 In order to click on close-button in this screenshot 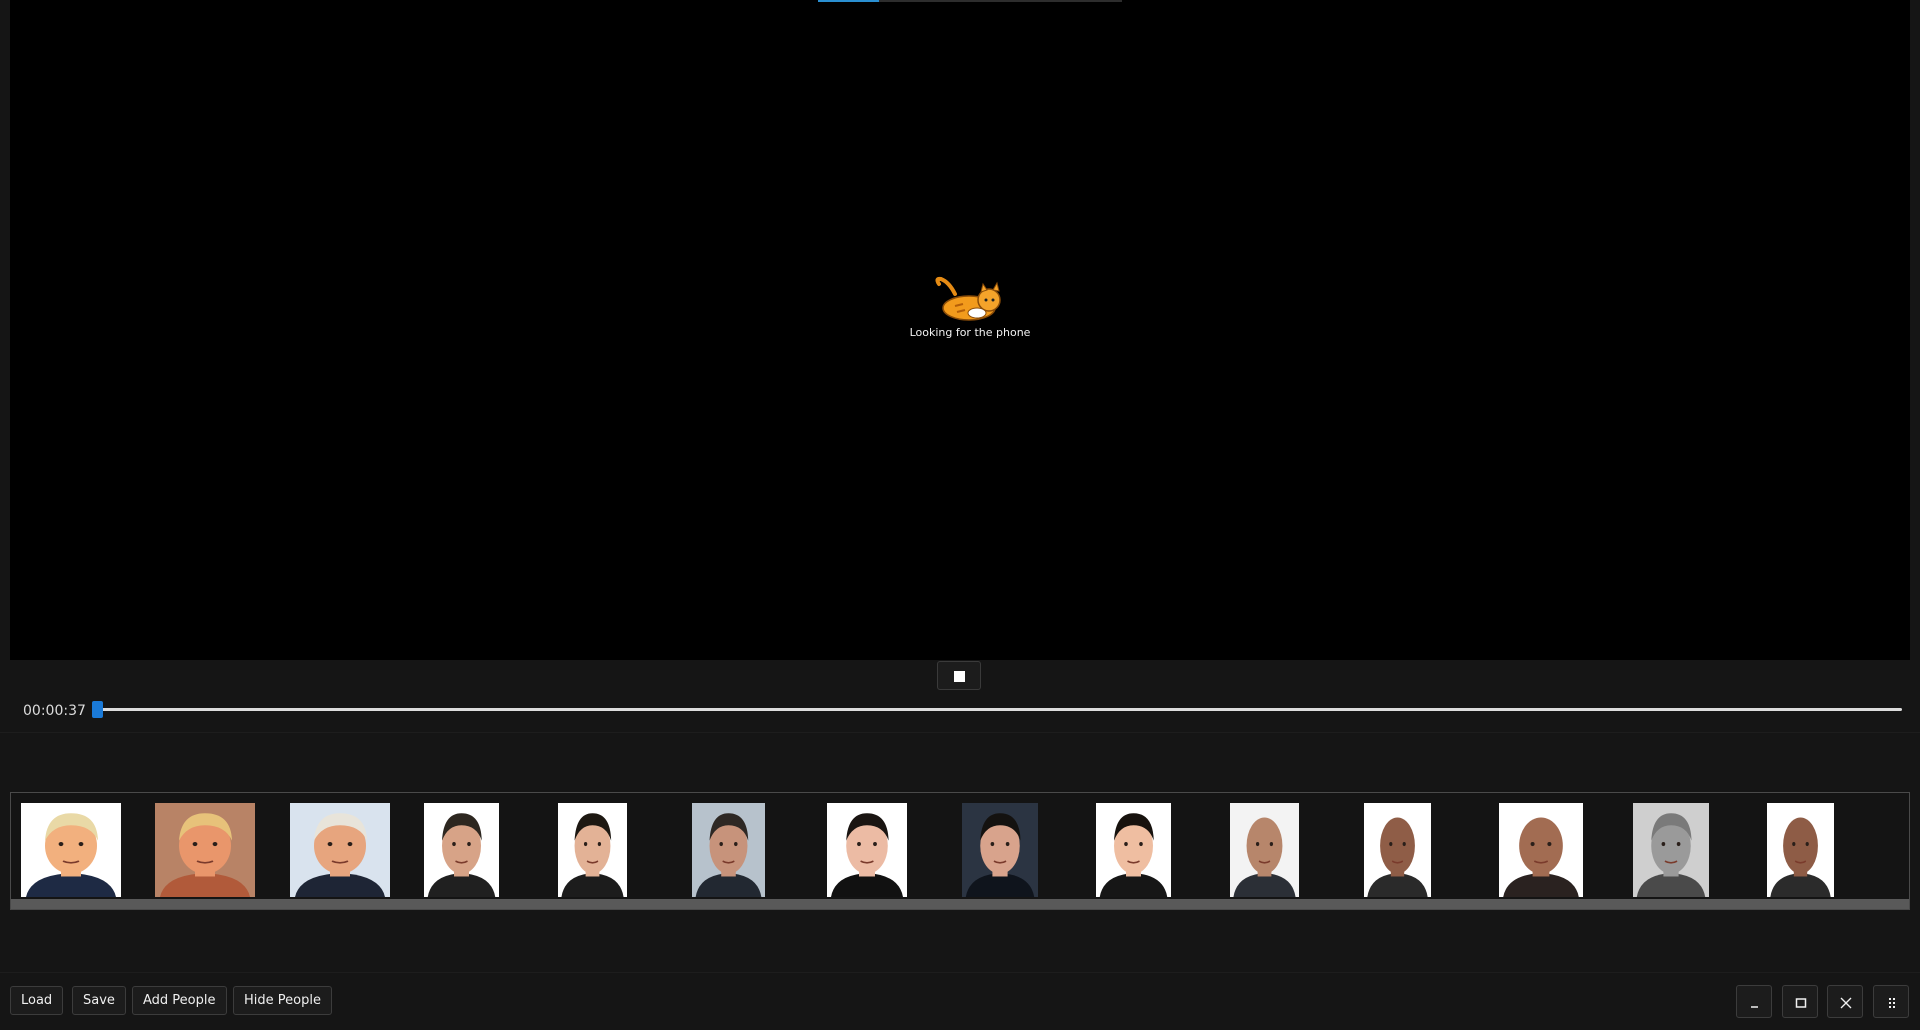, I will do `click(1845, 1001)`.